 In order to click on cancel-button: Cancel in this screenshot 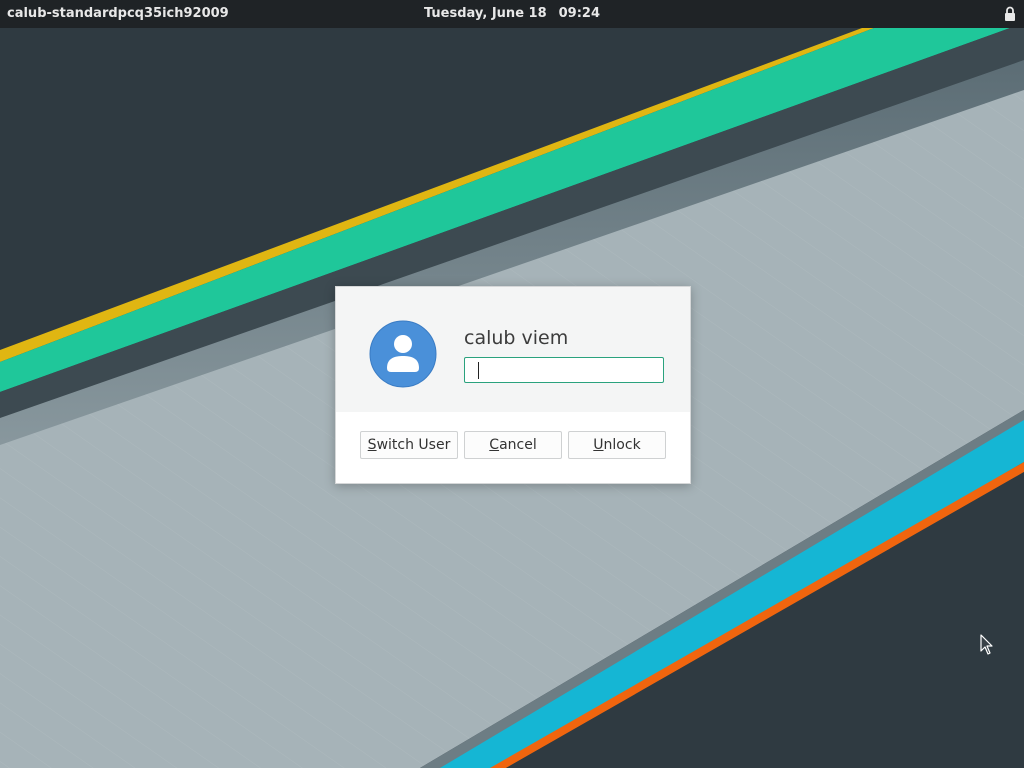, I will do `click(513, 445)`.